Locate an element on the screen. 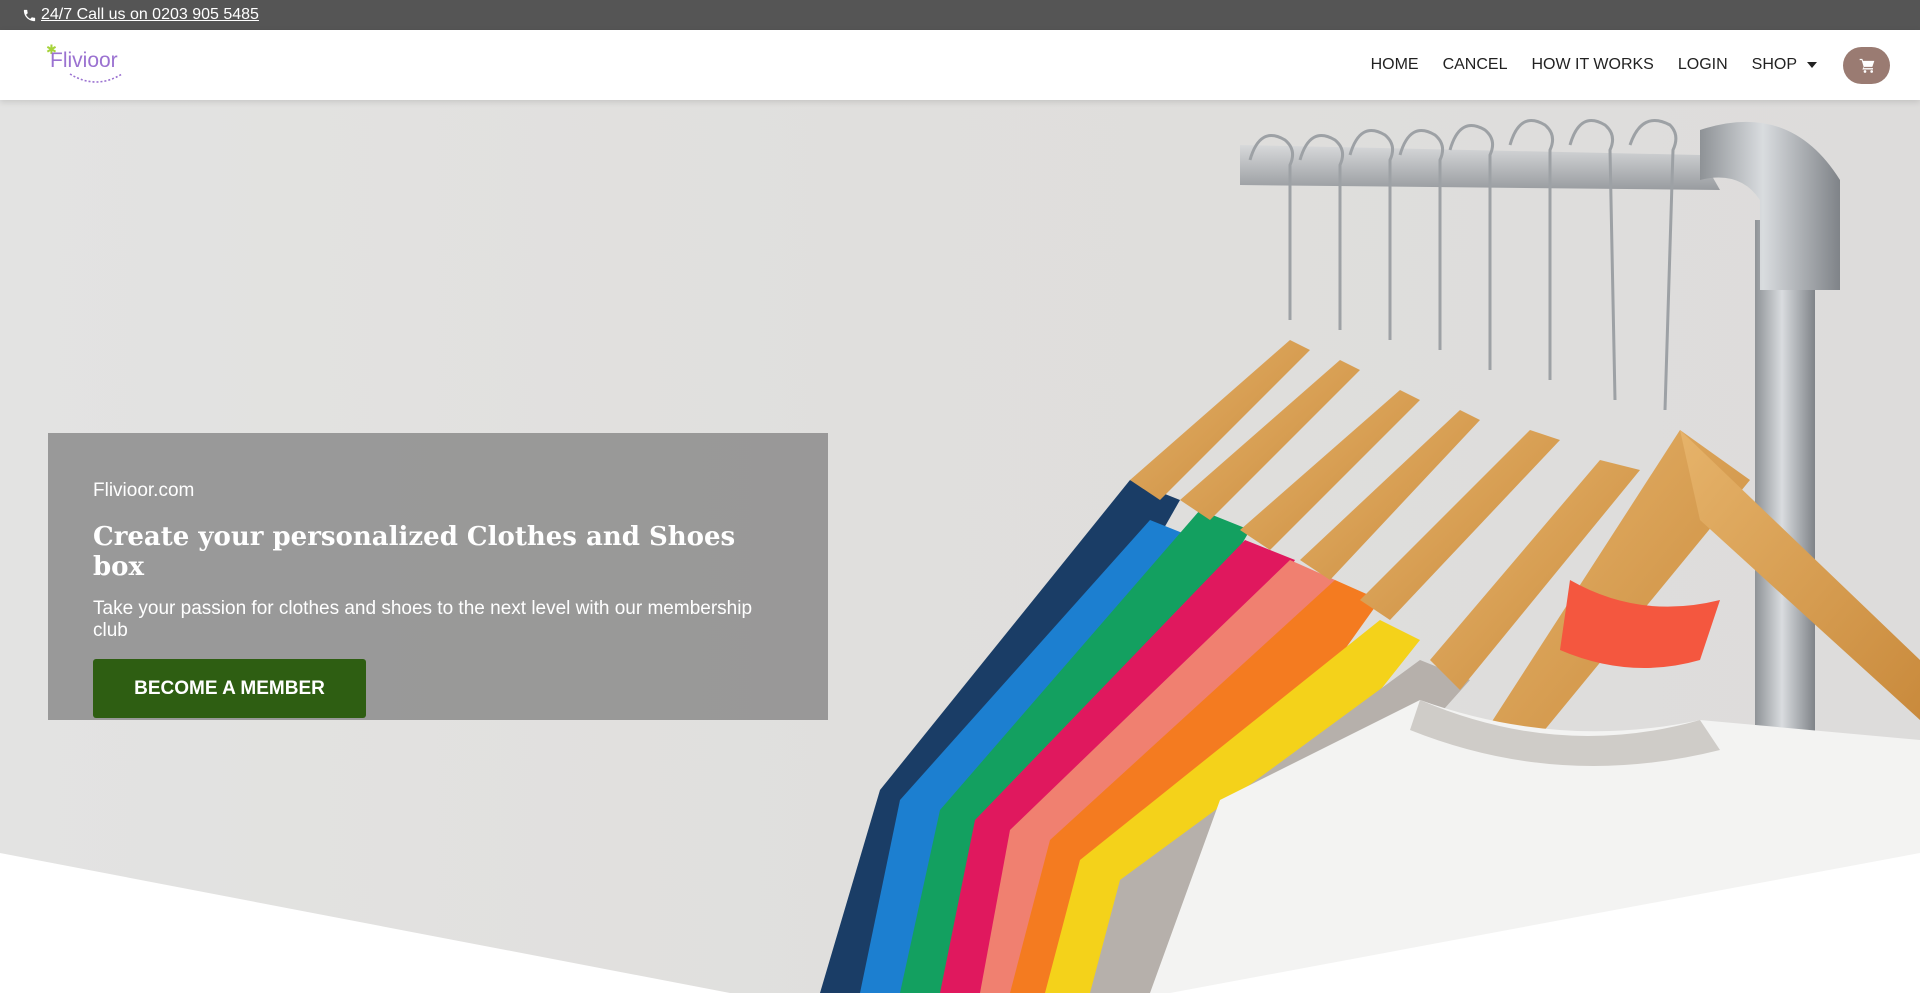  logo: ✱ Flivioor is located at coordinates (84, 65).